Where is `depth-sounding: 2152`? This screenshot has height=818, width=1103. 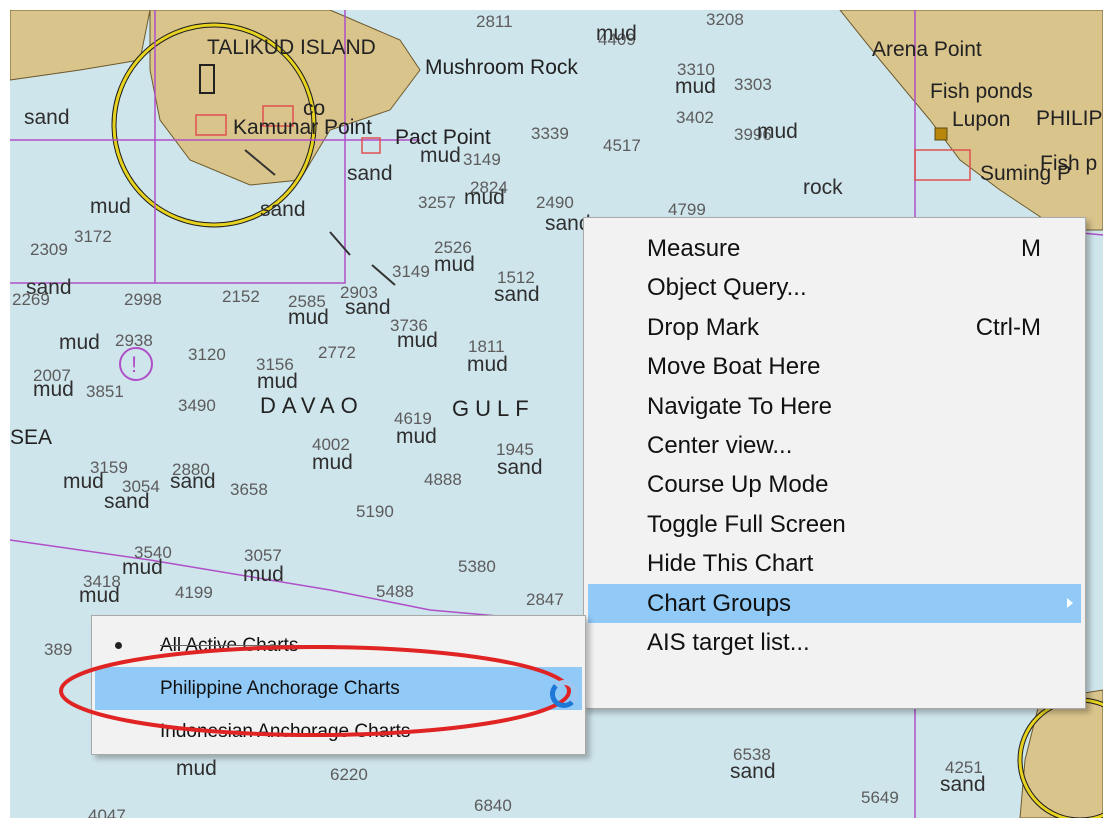 depth-sounding: 2152 is located at coordinates (241, 296).